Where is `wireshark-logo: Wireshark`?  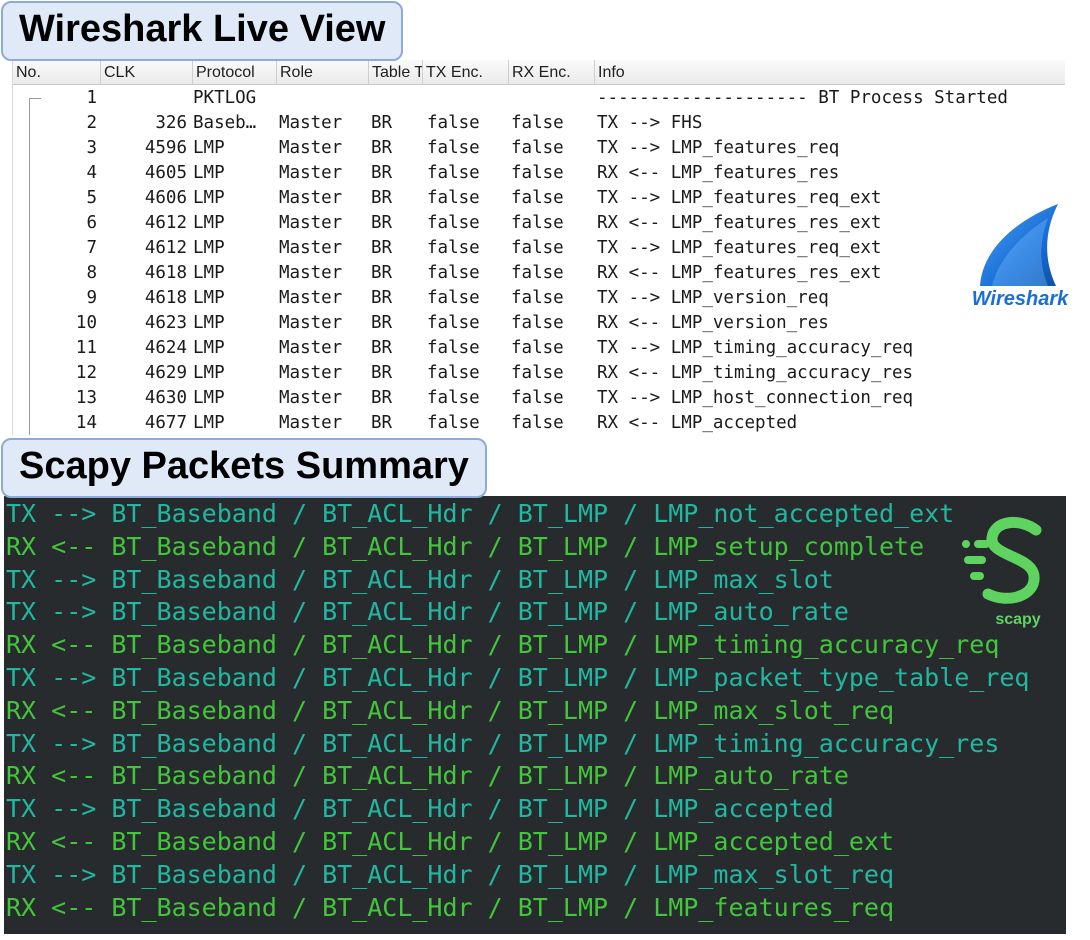 wireshark-logo: Wireshark is located at coordinates (1020, 256).